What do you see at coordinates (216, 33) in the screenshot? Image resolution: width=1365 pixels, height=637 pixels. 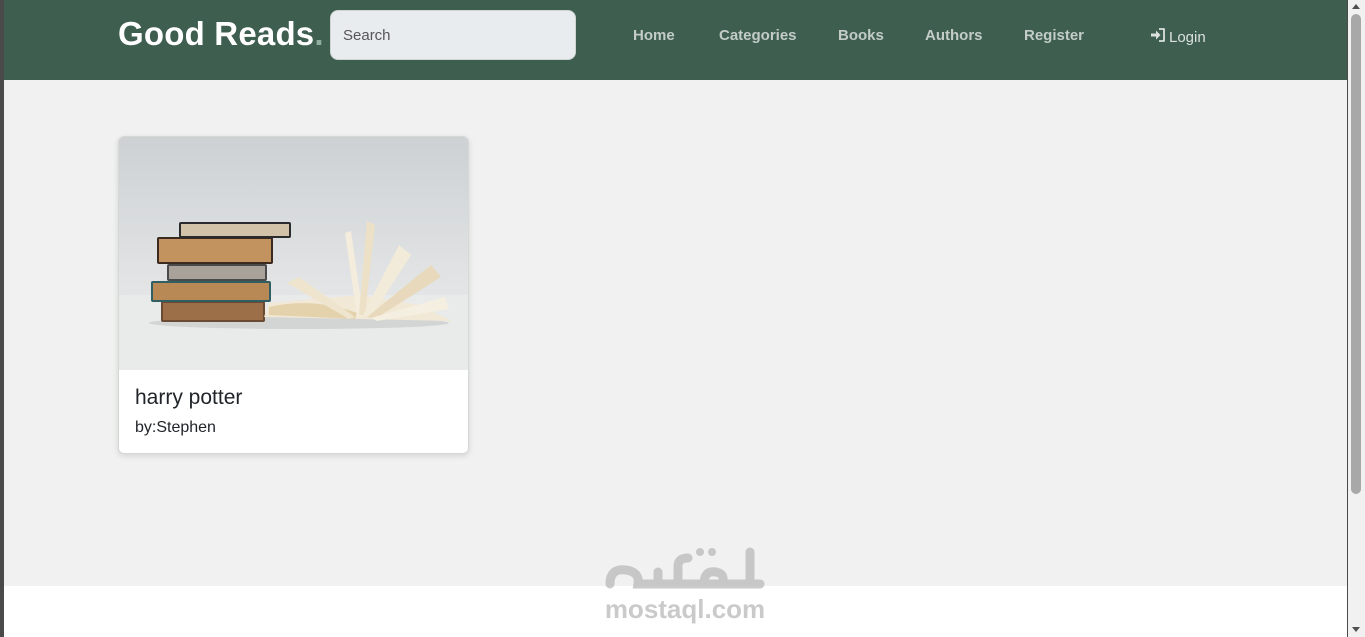 I see `brand-name: Good Reads` at bounding box center [216, 33].